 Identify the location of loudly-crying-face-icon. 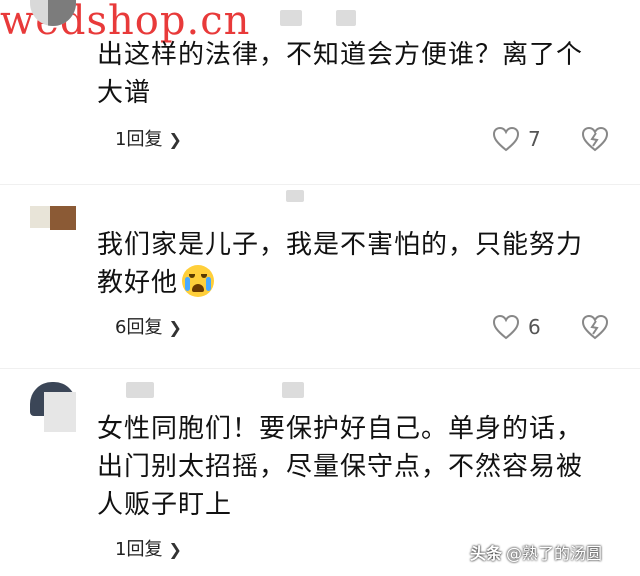
(198, 281).